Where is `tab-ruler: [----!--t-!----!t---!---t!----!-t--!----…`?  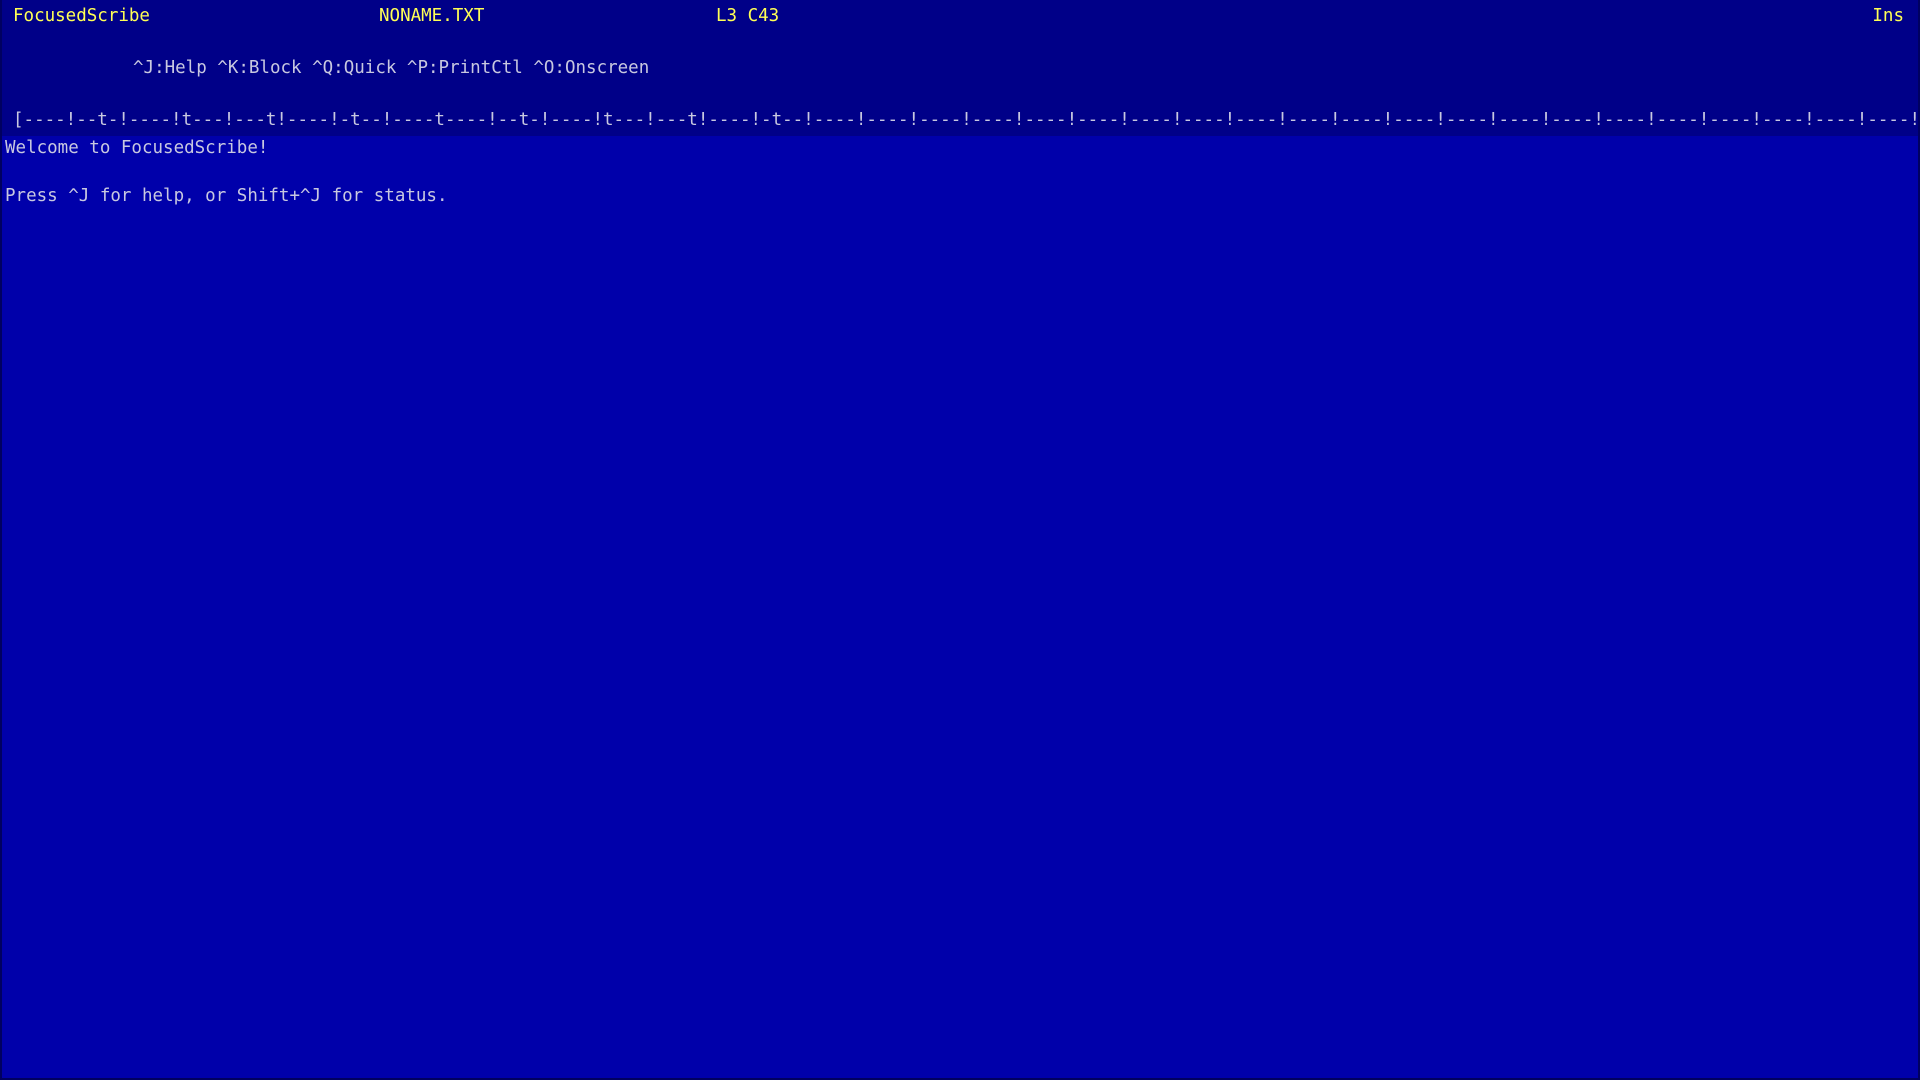
tab-ruler: [----!--t-!----!t---!---t!----!-t--!----… is located at coordinates (966, 120).